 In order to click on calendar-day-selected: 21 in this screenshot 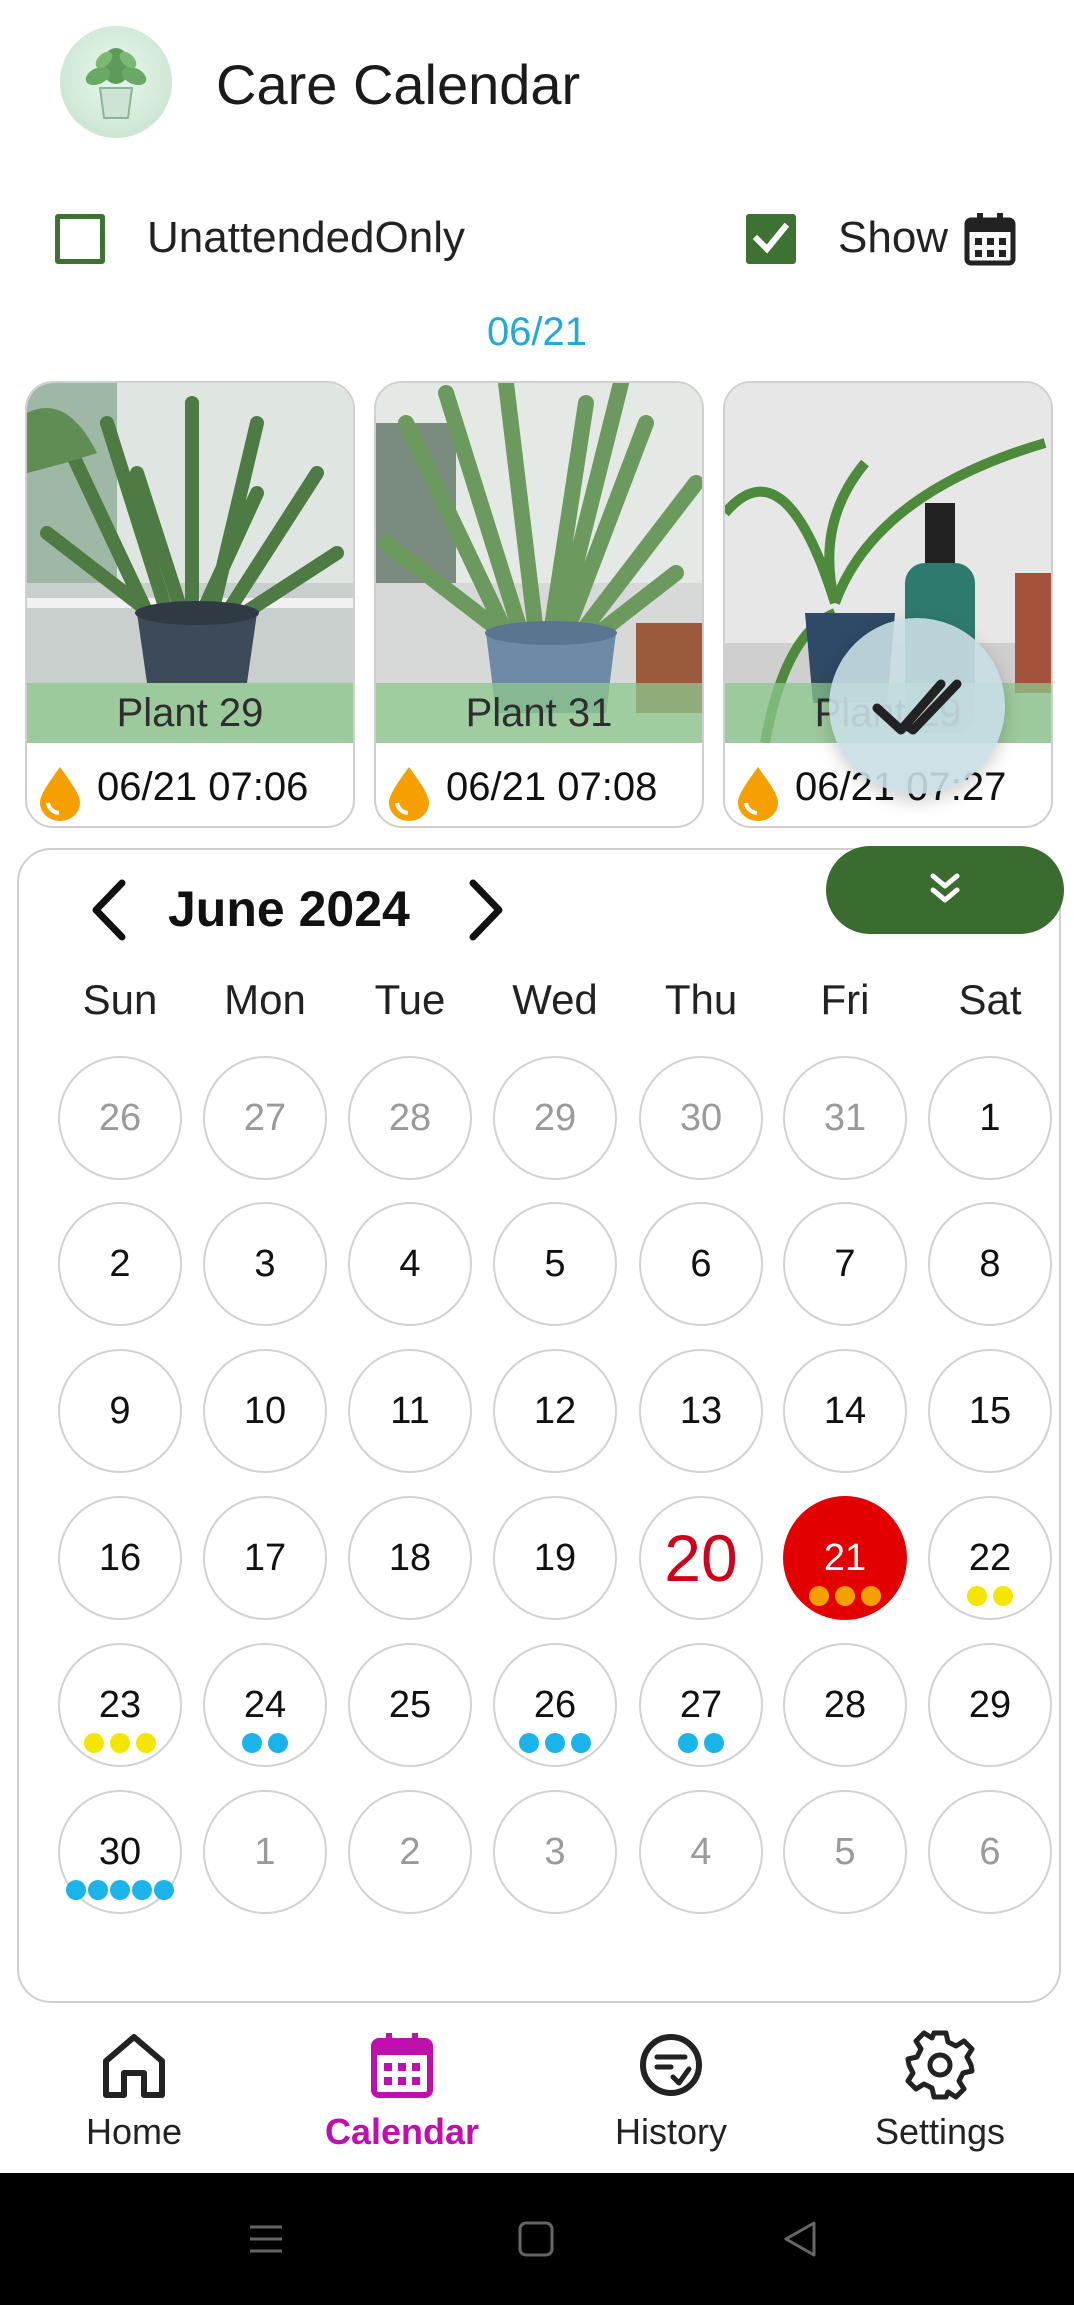, I will do `click(845, 1558)`.